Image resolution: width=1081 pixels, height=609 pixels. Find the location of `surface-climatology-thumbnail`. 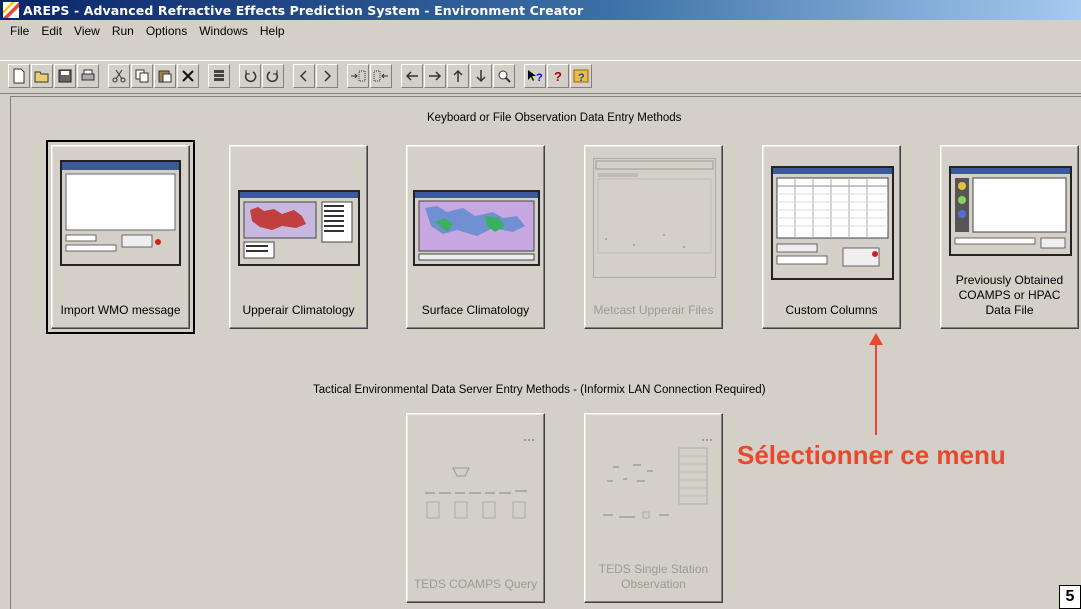

surface-climatology-thumbnail is located at coordinates (476, 228).